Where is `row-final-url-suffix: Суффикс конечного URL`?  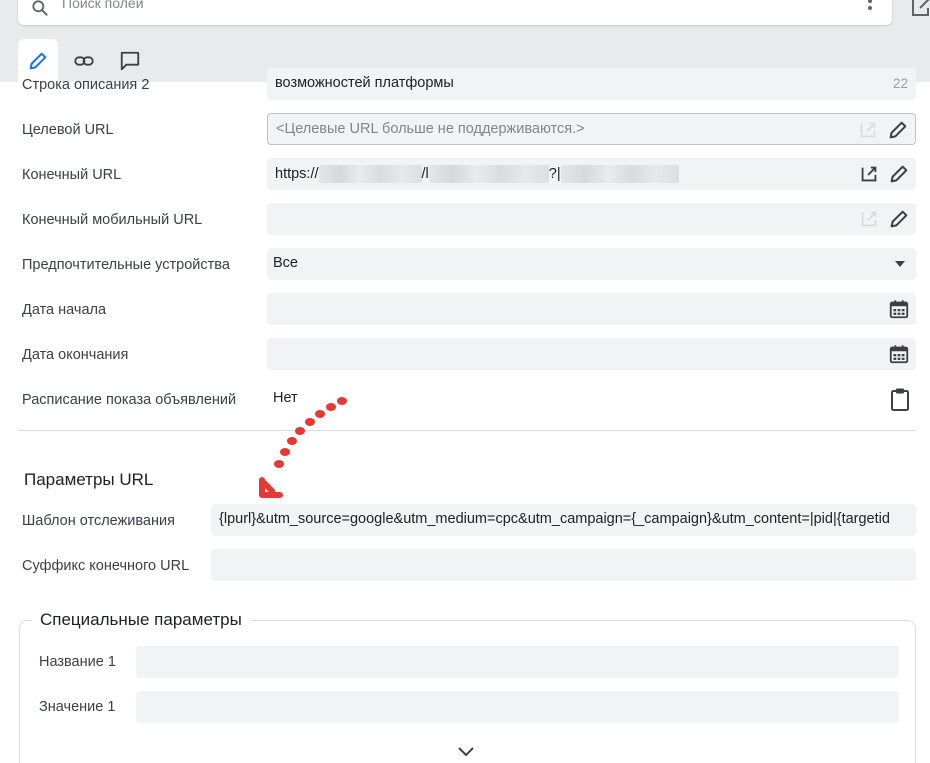
row-final-url-suffix: Суффикс конечного URL is located at coordinates (465, 565).